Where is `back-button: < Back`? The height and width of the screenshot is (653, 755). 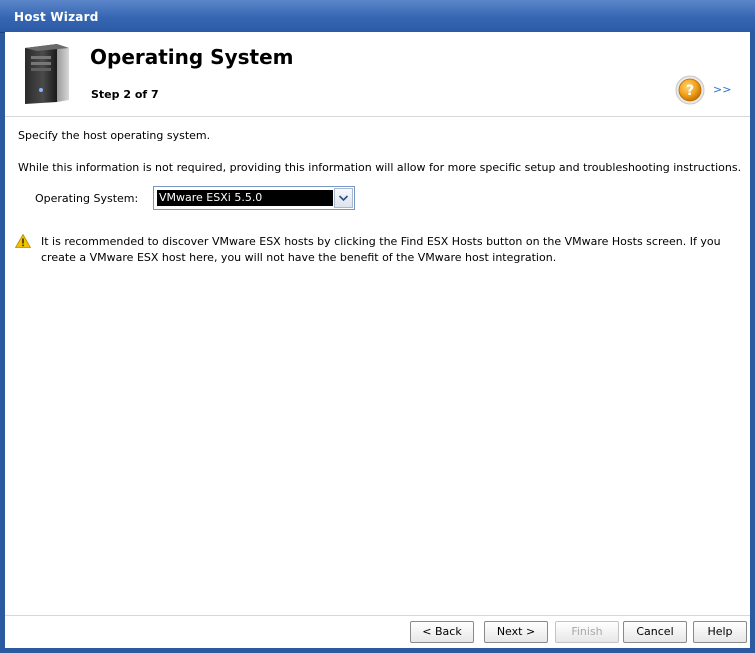 back-button: < Back is located at coordinates (442, 632).